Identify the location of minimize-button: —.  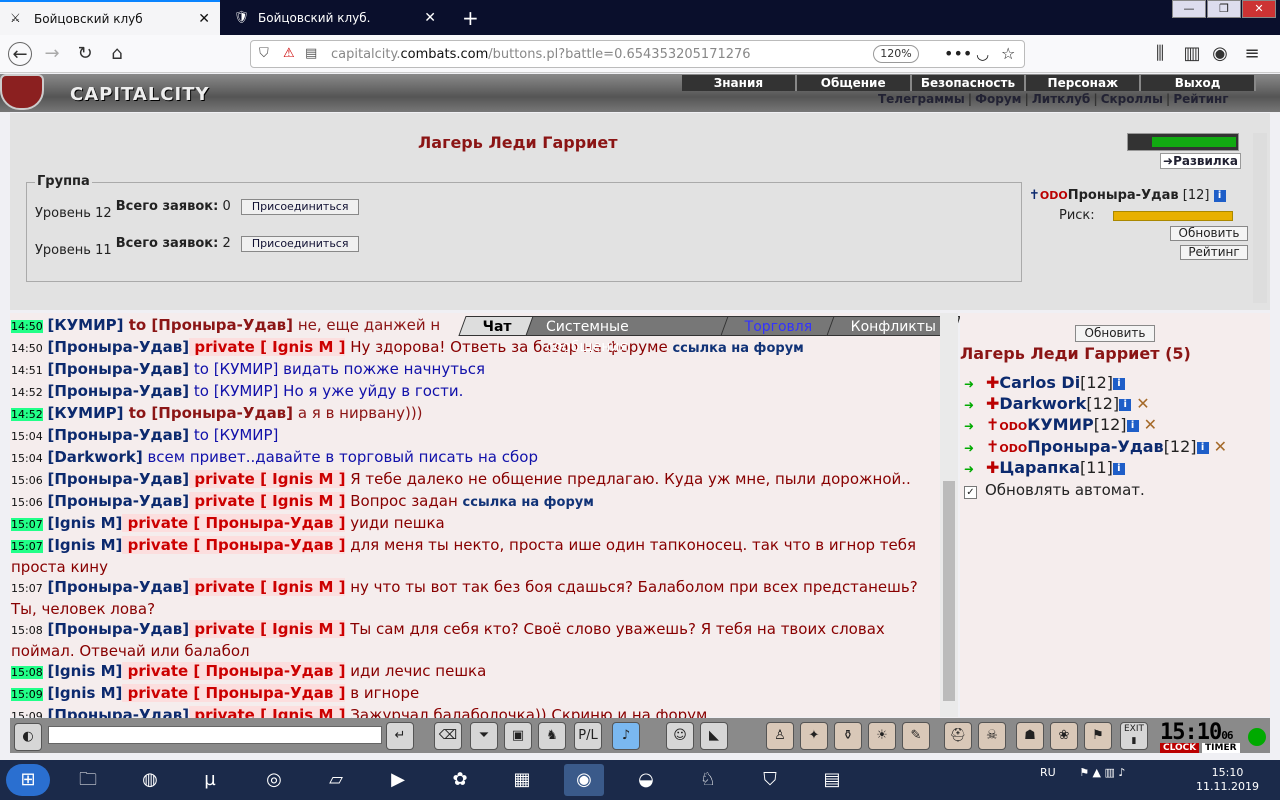
(1189, 9).